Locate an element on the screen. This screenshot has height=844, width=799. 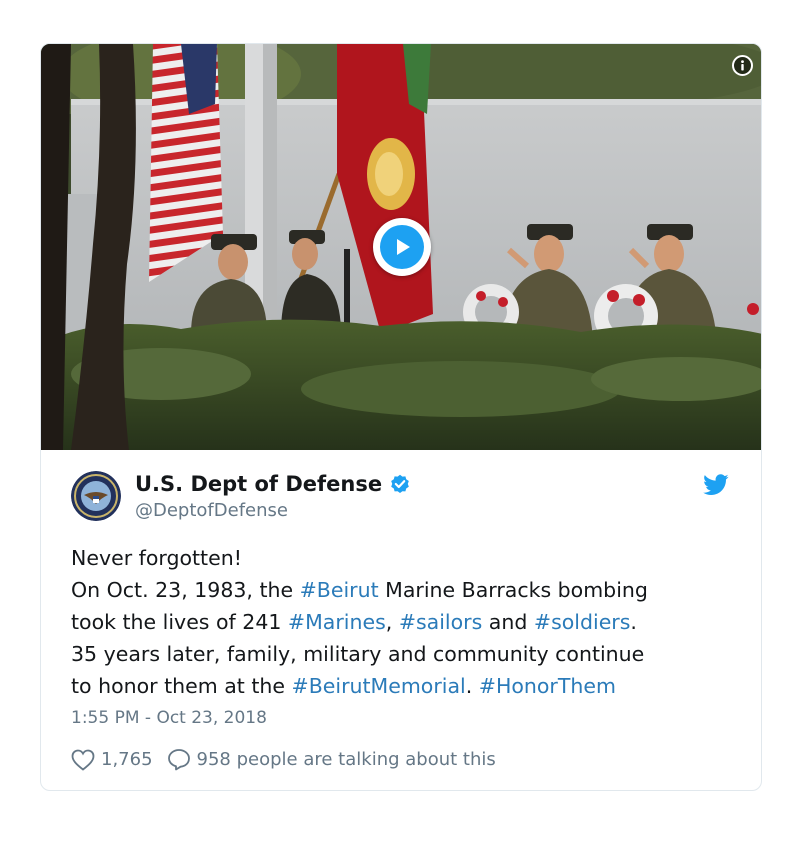
hashtag-soldiers-link: #soldiers is located at coordinates (582, 622).